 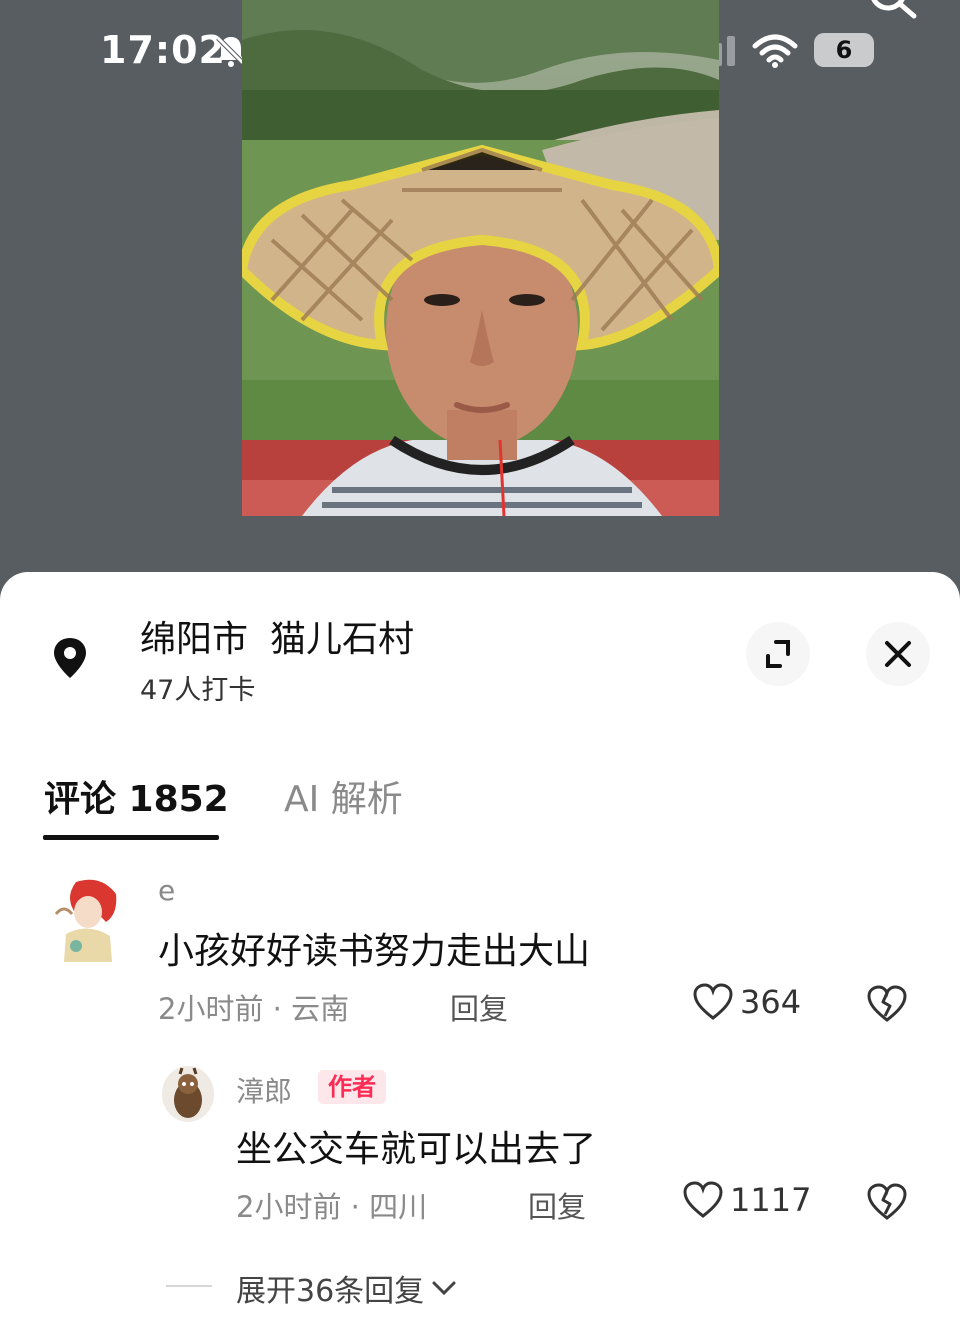 I want to click on expand-button, so click(x=778, y=654).